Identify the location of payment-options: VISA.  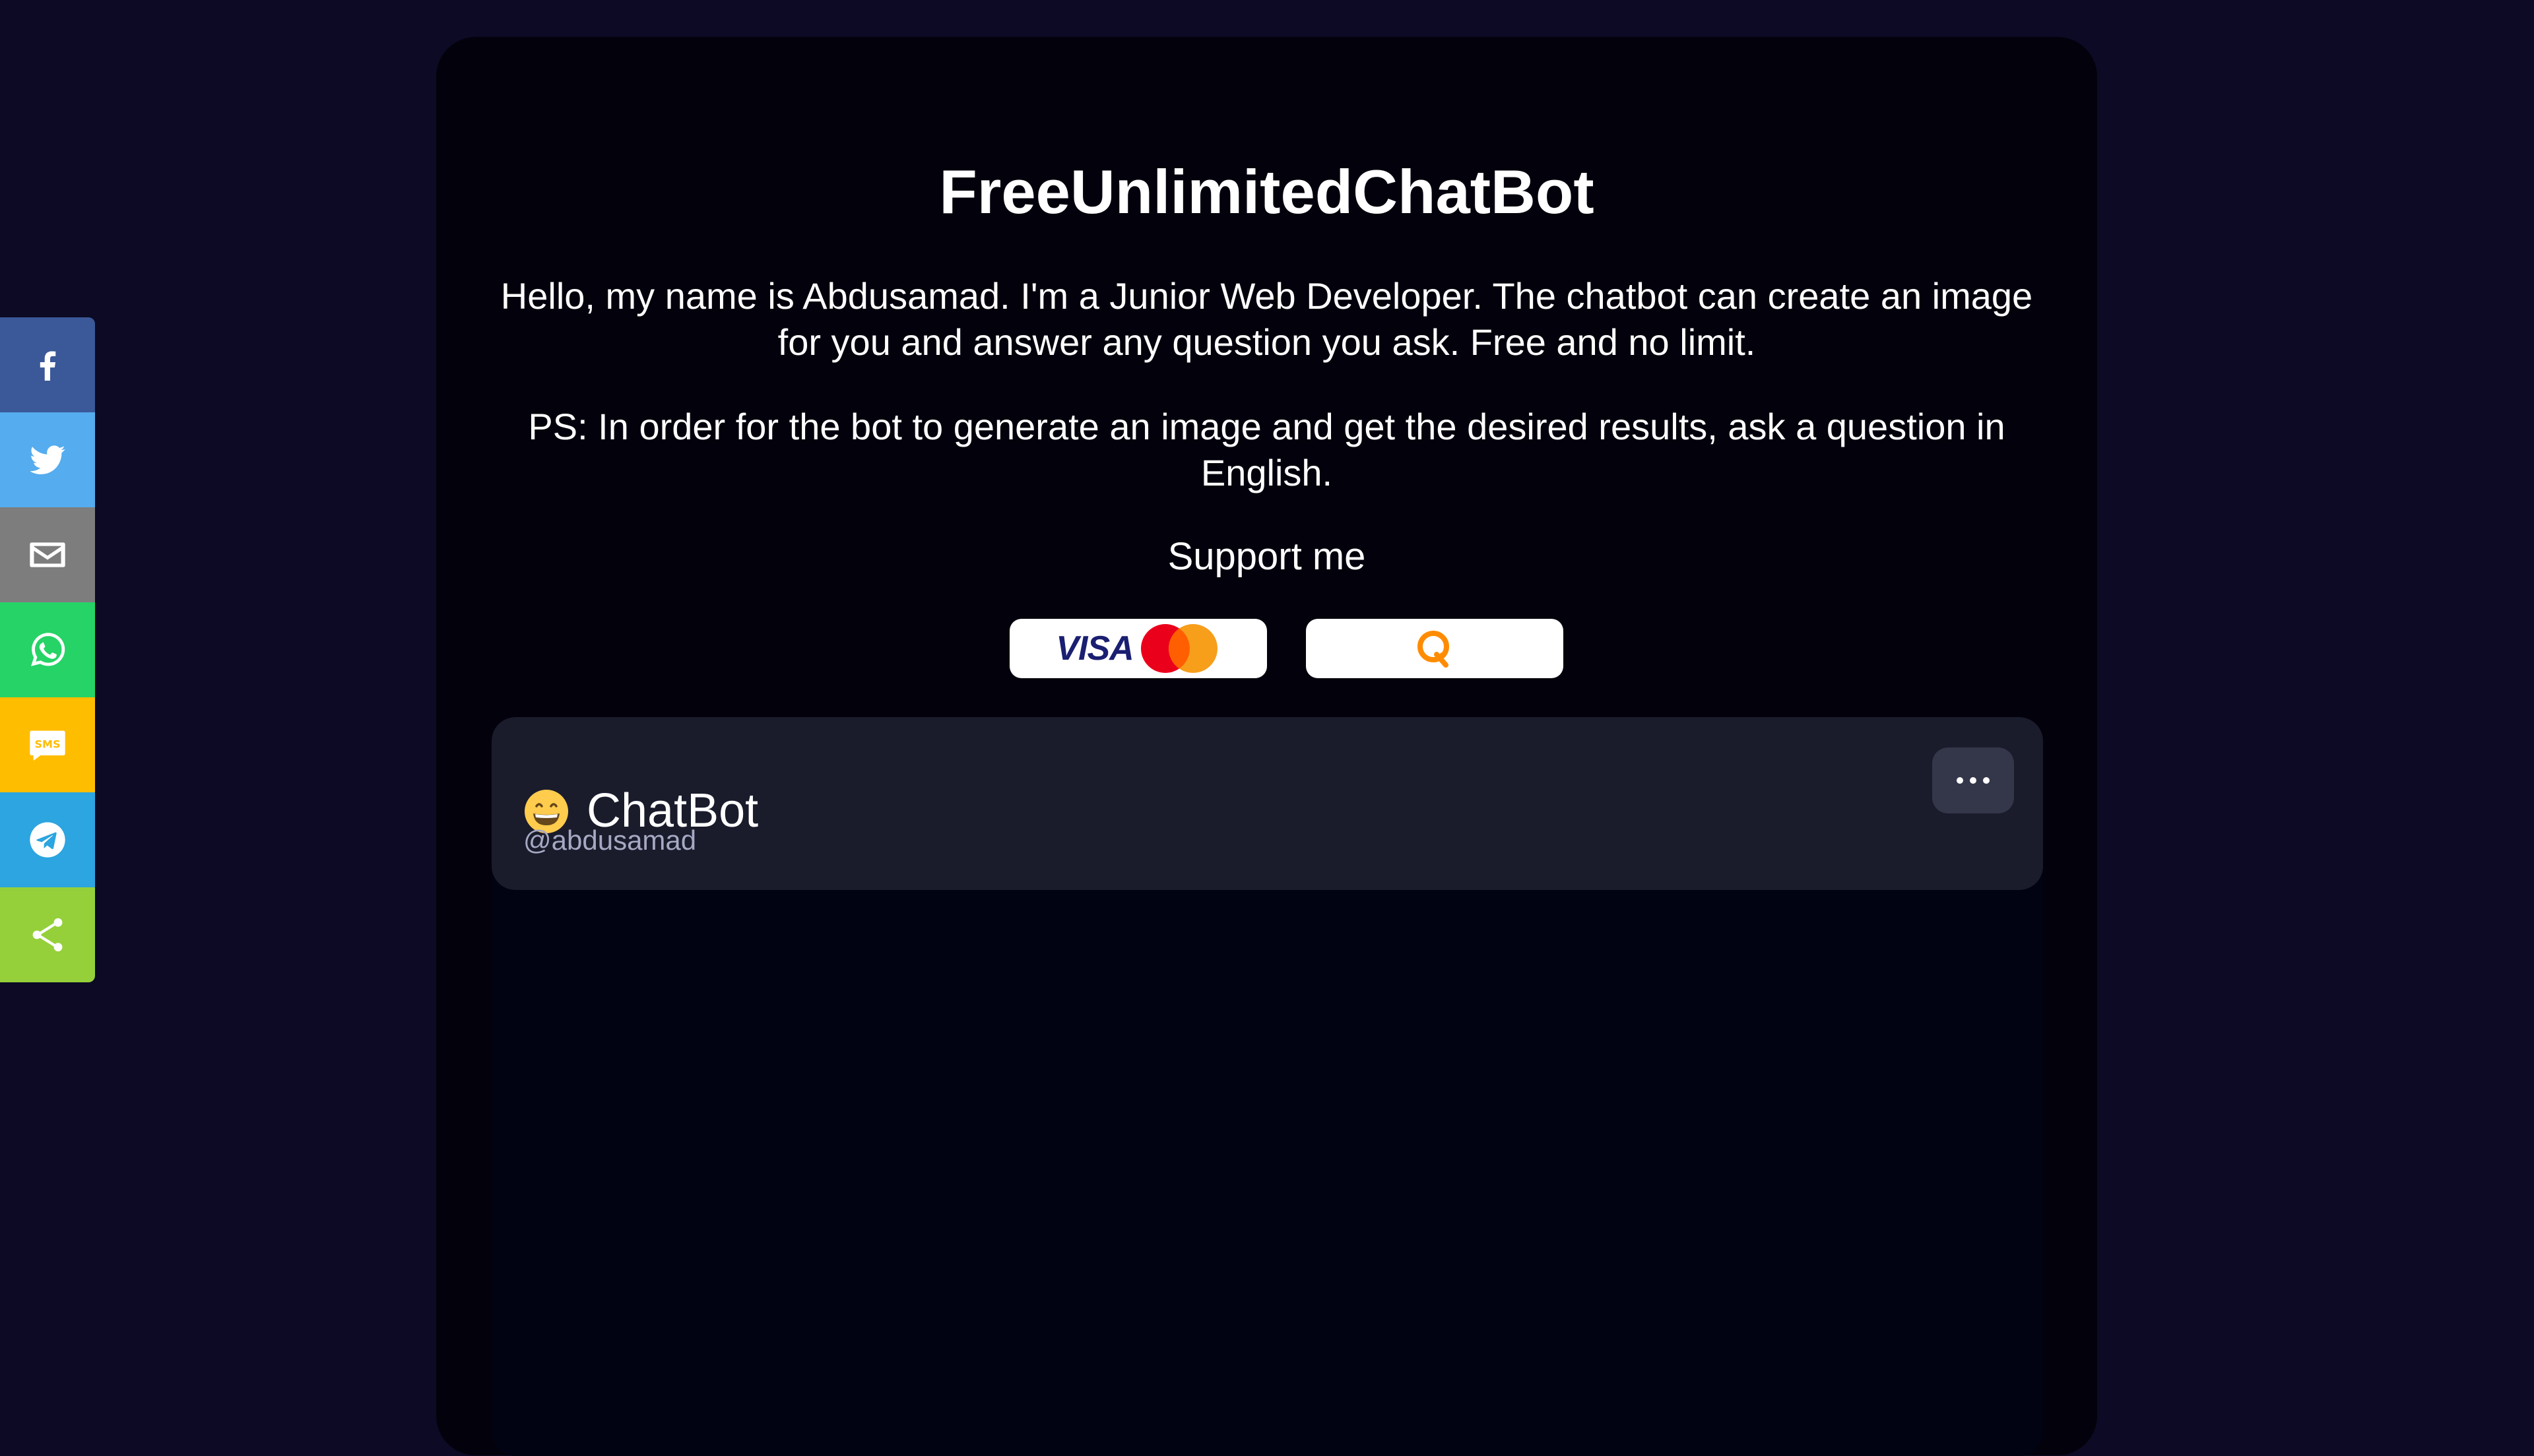
(1266, 648).